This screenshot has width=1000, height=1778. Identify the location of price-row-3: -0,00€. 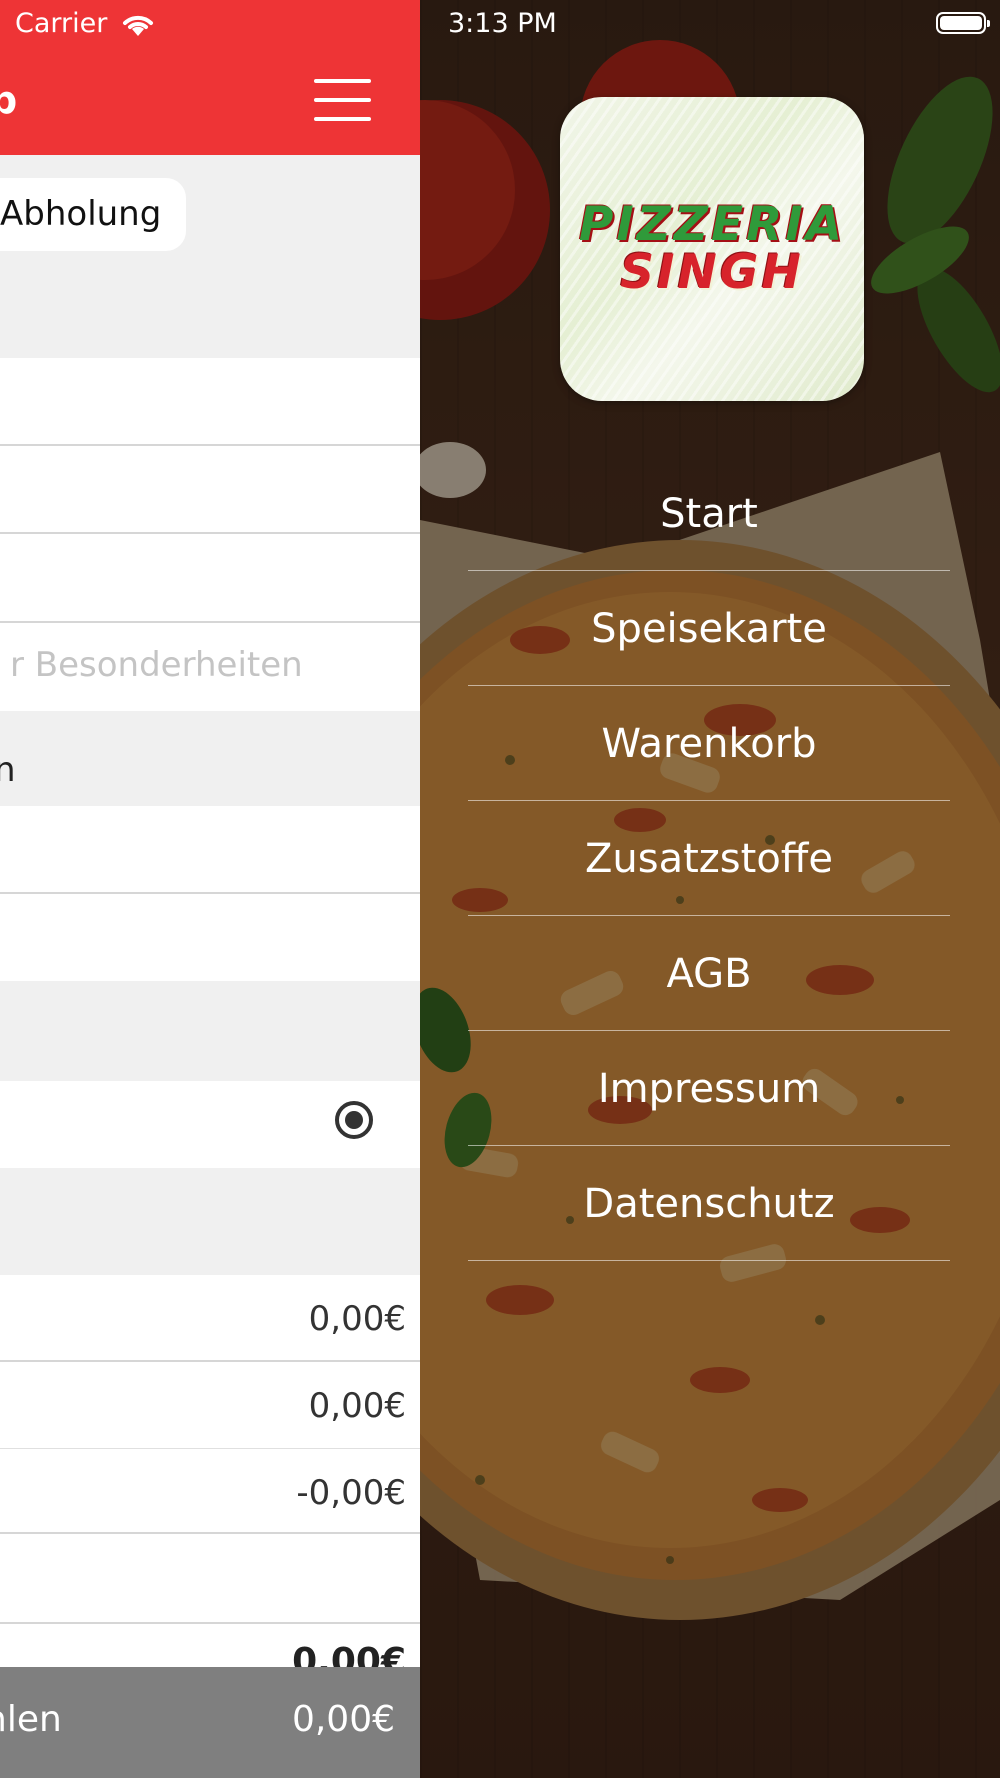
(210, 1491).